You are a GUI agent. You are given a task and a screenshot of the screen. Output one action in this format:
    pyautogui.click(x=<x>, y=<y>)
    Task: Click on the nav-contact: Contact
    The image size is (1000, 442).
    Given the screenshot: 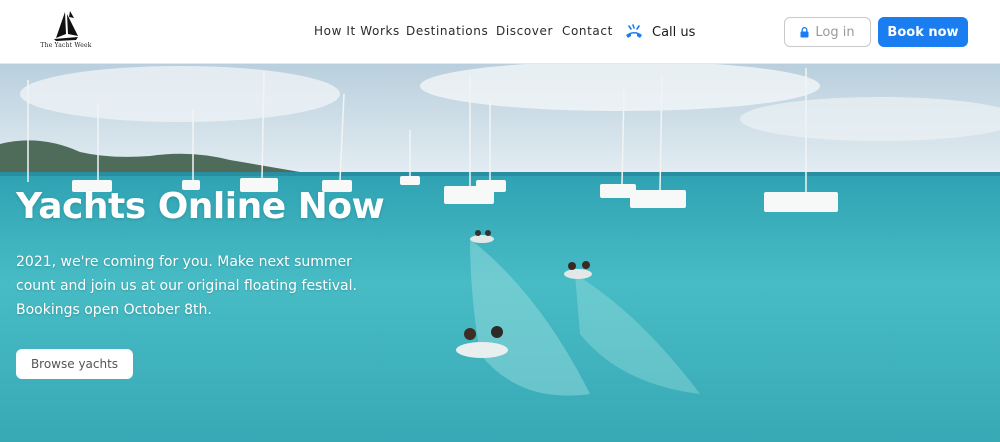 What is the action you would take?
    pyautogui.click(x=587, y=31)
    